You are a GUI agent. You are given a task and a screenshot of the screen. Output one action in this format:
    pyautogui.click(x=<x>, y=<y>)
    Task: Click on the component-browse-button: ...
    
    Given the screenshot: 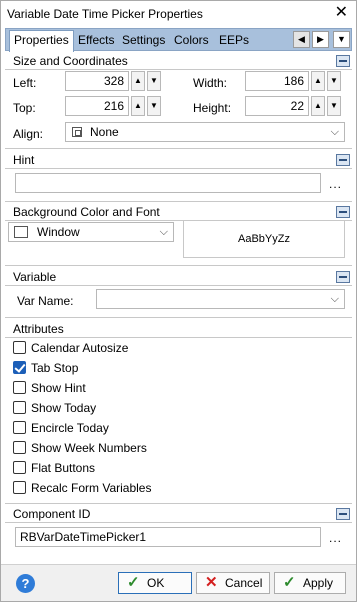 What is the action you would take?
    pyautogui.click(x=335, y=538)
    